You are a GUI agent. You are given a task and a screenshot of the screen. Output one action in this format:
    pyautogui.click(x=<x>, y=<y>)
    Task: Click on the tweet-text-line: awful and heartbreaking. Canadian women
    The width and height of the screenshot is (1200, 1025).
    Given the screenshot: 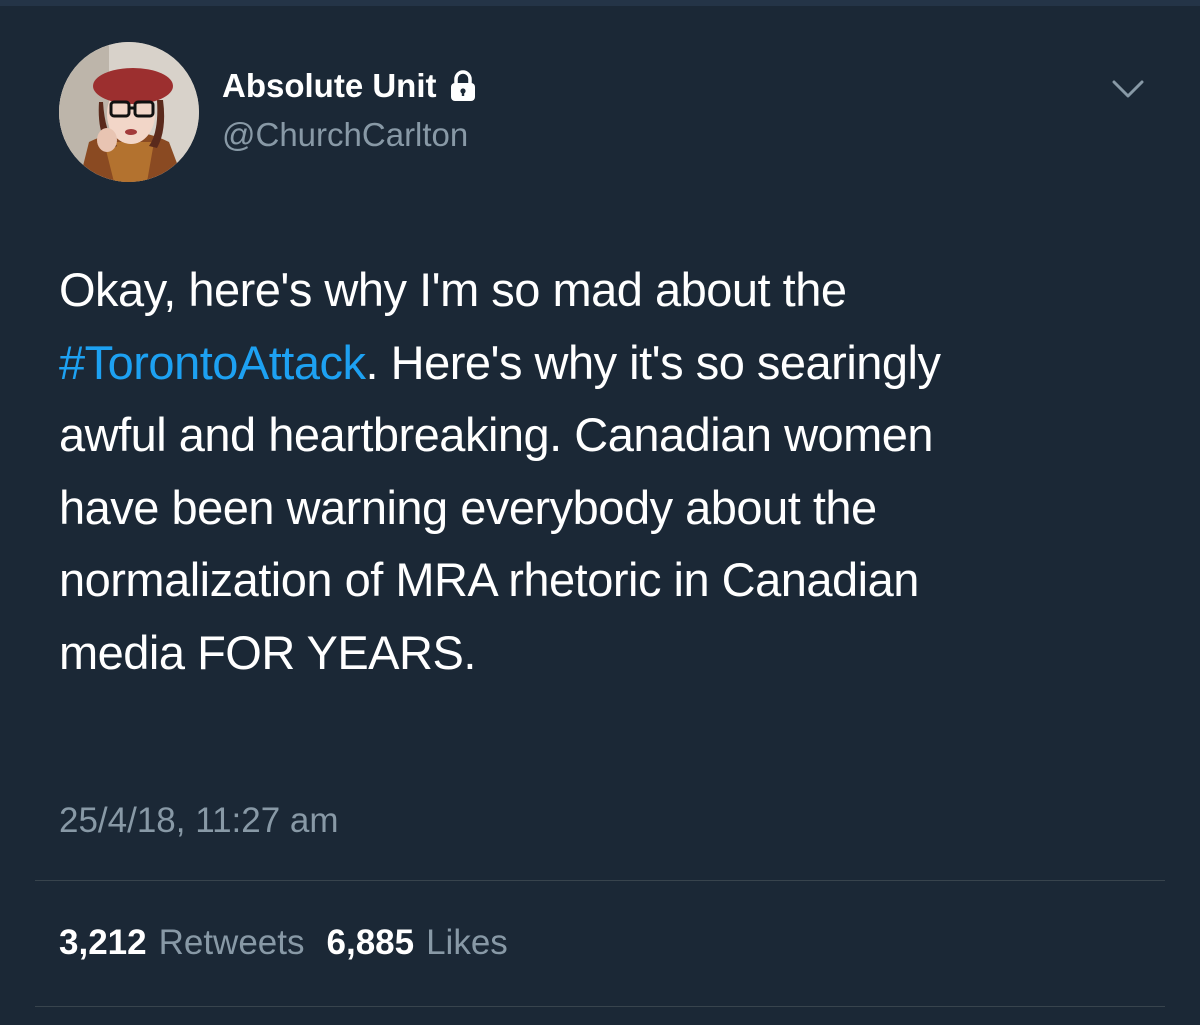 What is the action you would take?
    pyautogui.click(x=496, y=434)
    